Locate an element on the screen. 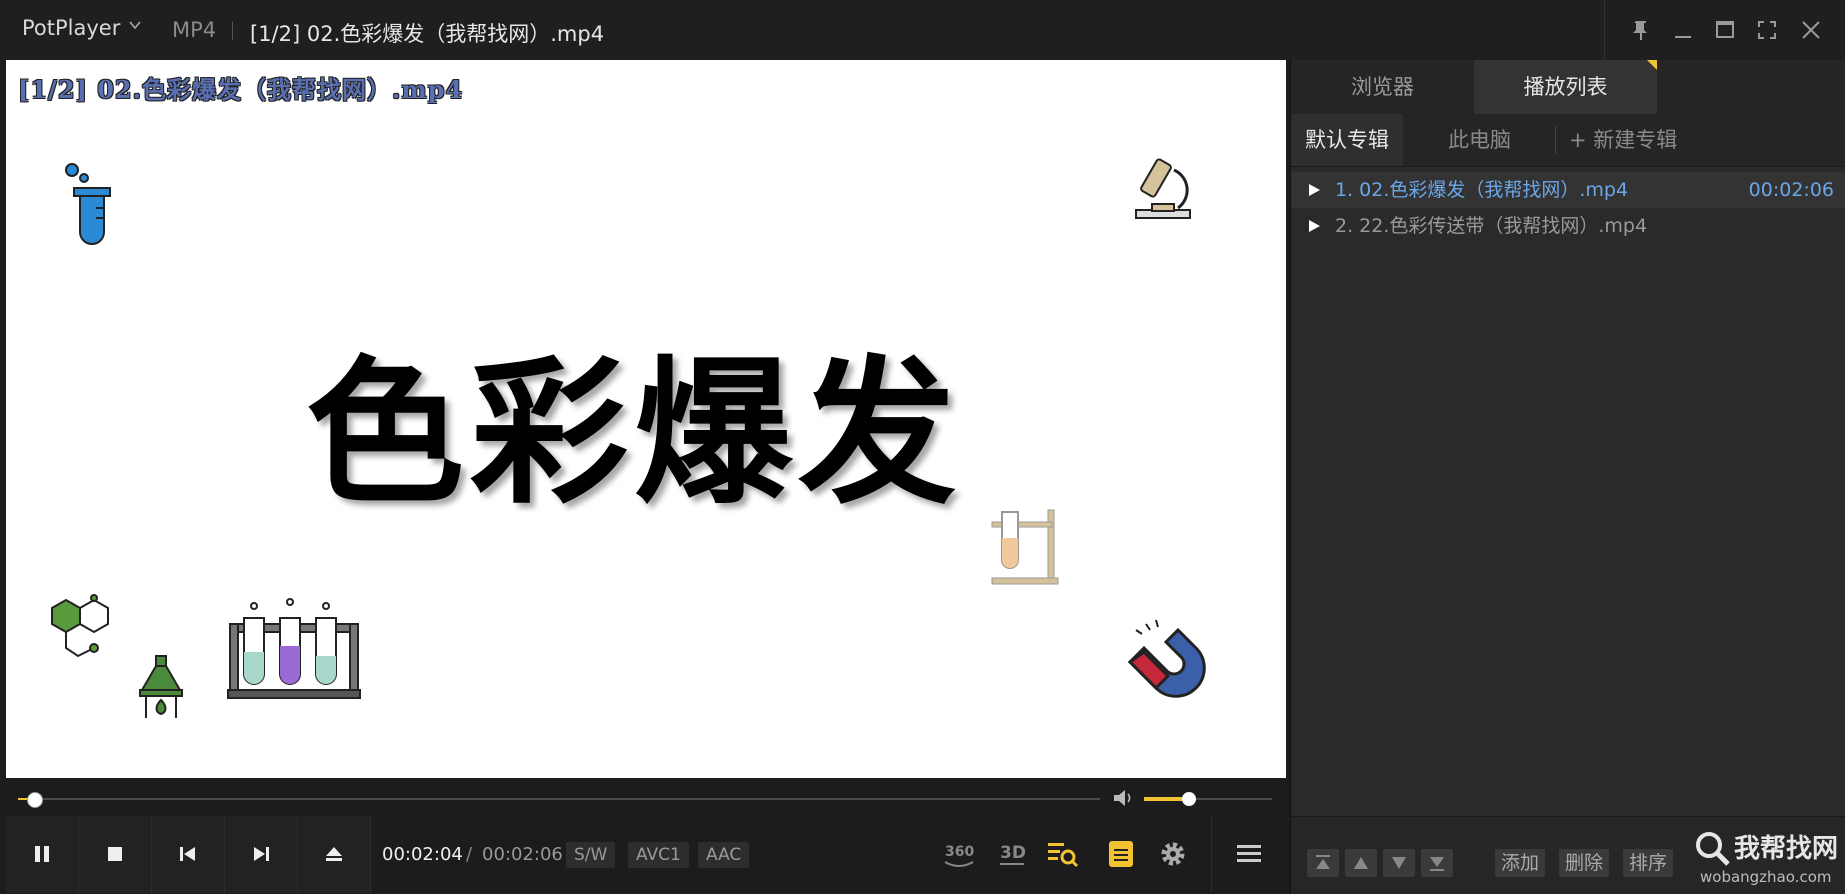 The image size is (1845, 894). move-down-icon is located at coordinates (1399, 863).